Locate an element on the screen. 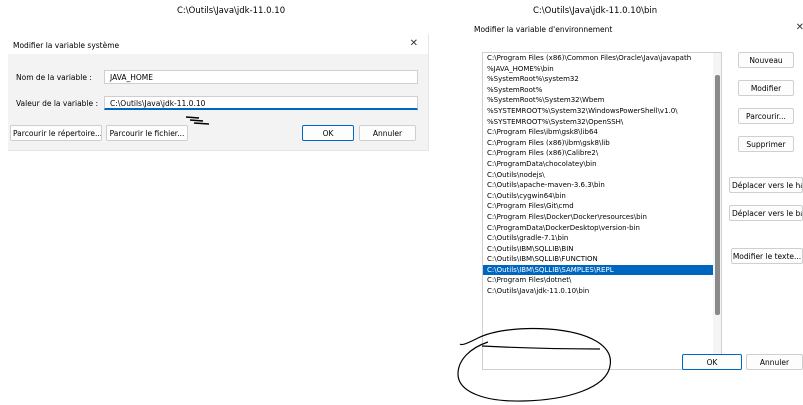 This screenshot has height=405, width=803. delete-button: Supprimer is located at coordinates (766, 144).